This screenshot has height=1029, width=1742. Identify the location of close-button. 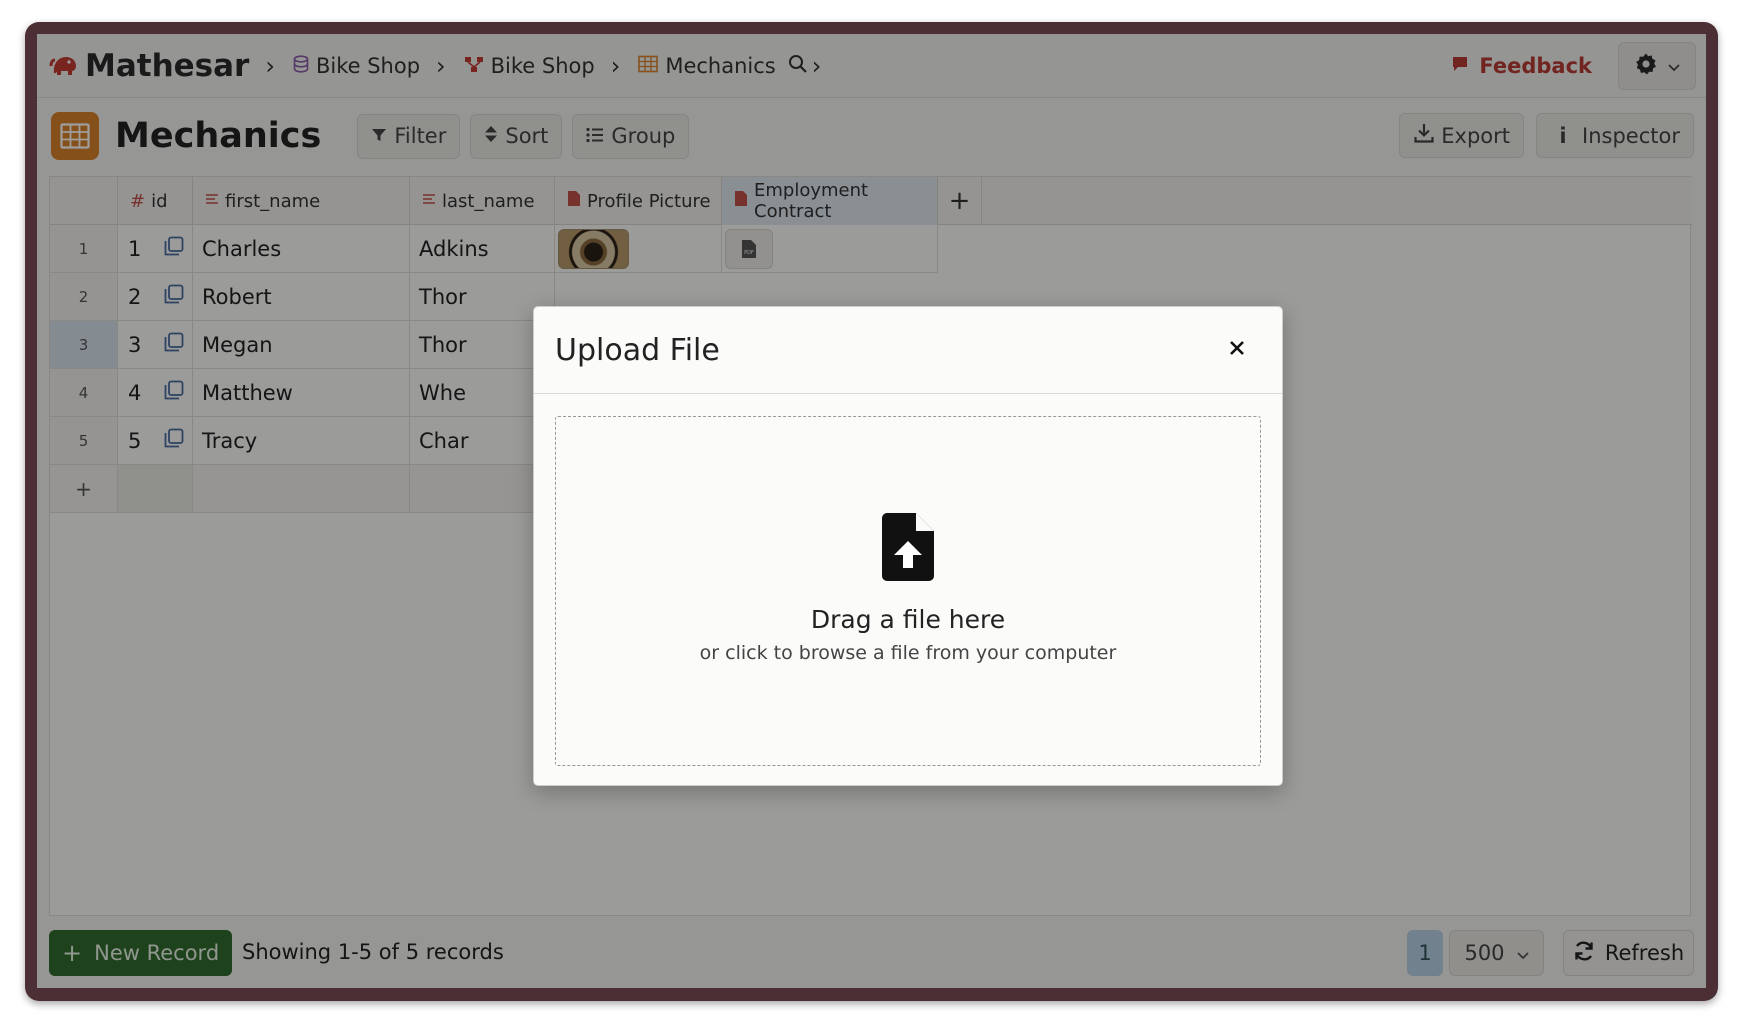
(1237, 348).